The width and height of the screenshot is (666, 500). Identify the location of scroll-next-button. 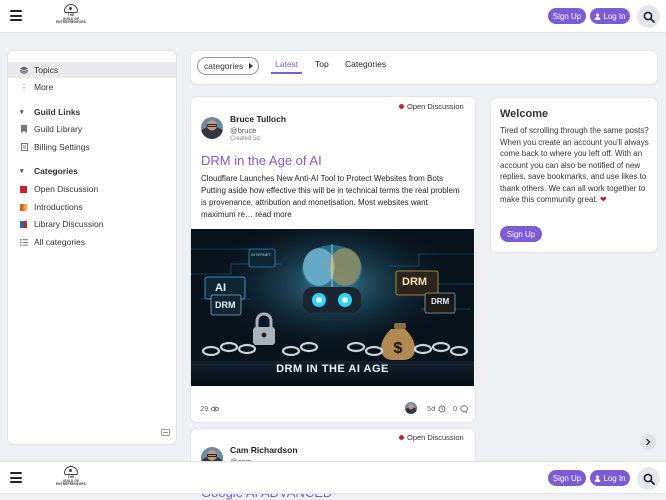
(648, 442).